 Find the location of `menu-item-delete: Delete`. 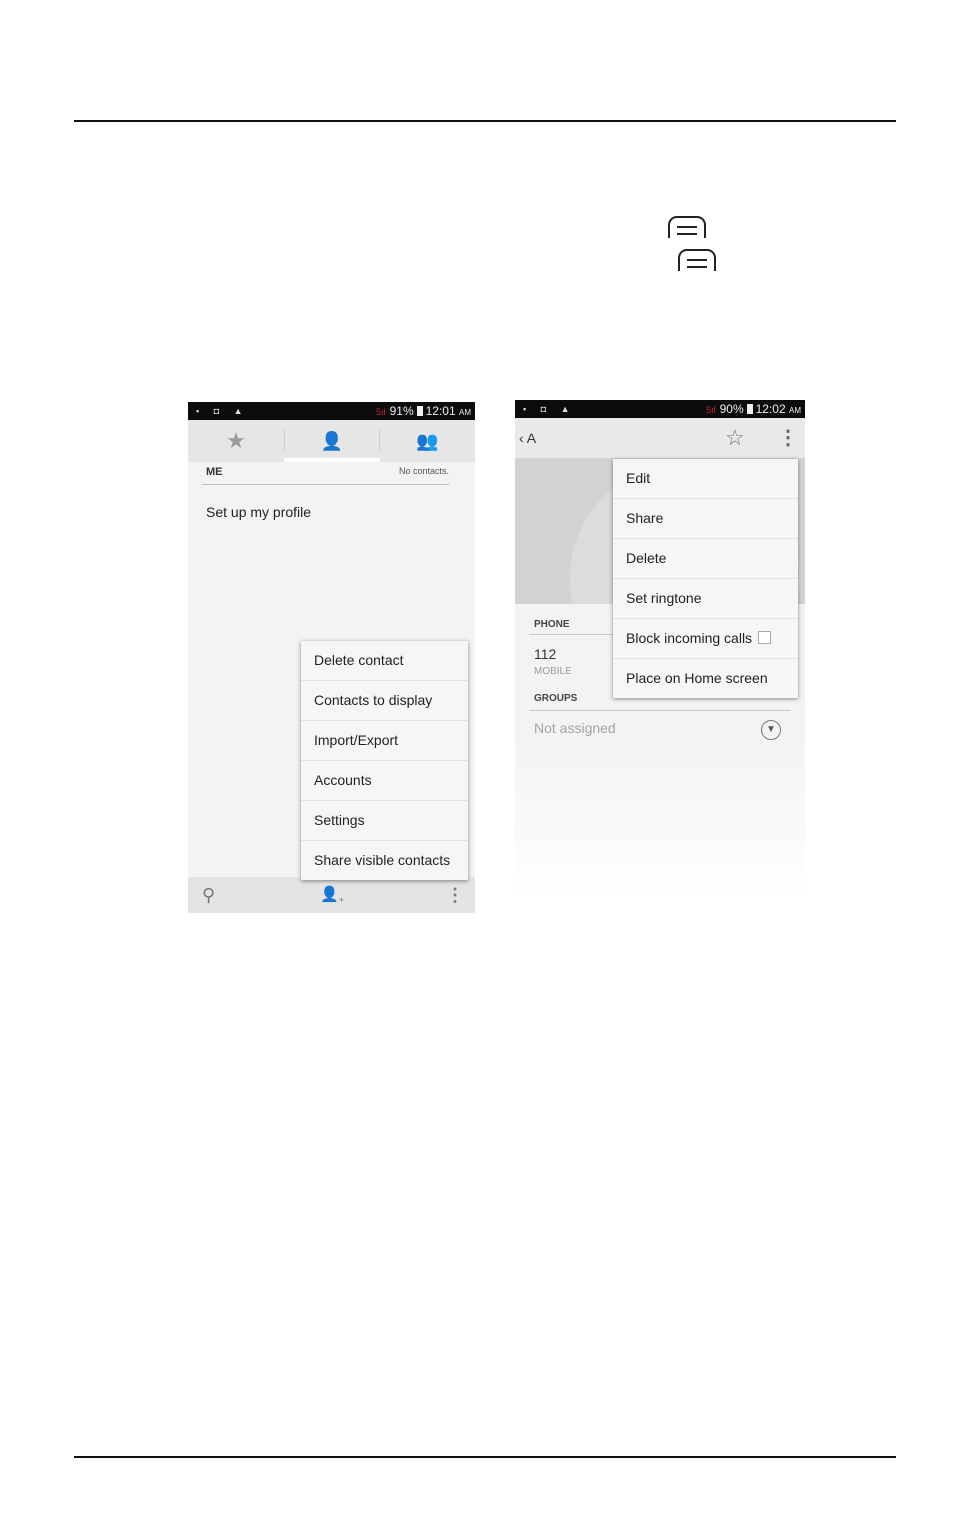

menu-item-delete: Delete is located at coordinates (705, 559).